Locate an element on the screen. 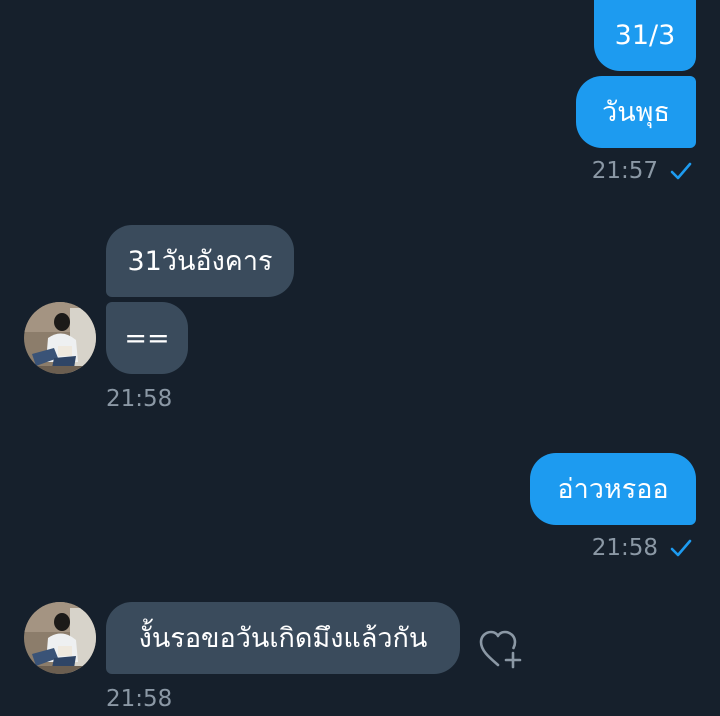 The width and height of the screenshot is (720, 716). message-bubble-incoming: 31วันอังคาร is located at coordinates (200, 261).